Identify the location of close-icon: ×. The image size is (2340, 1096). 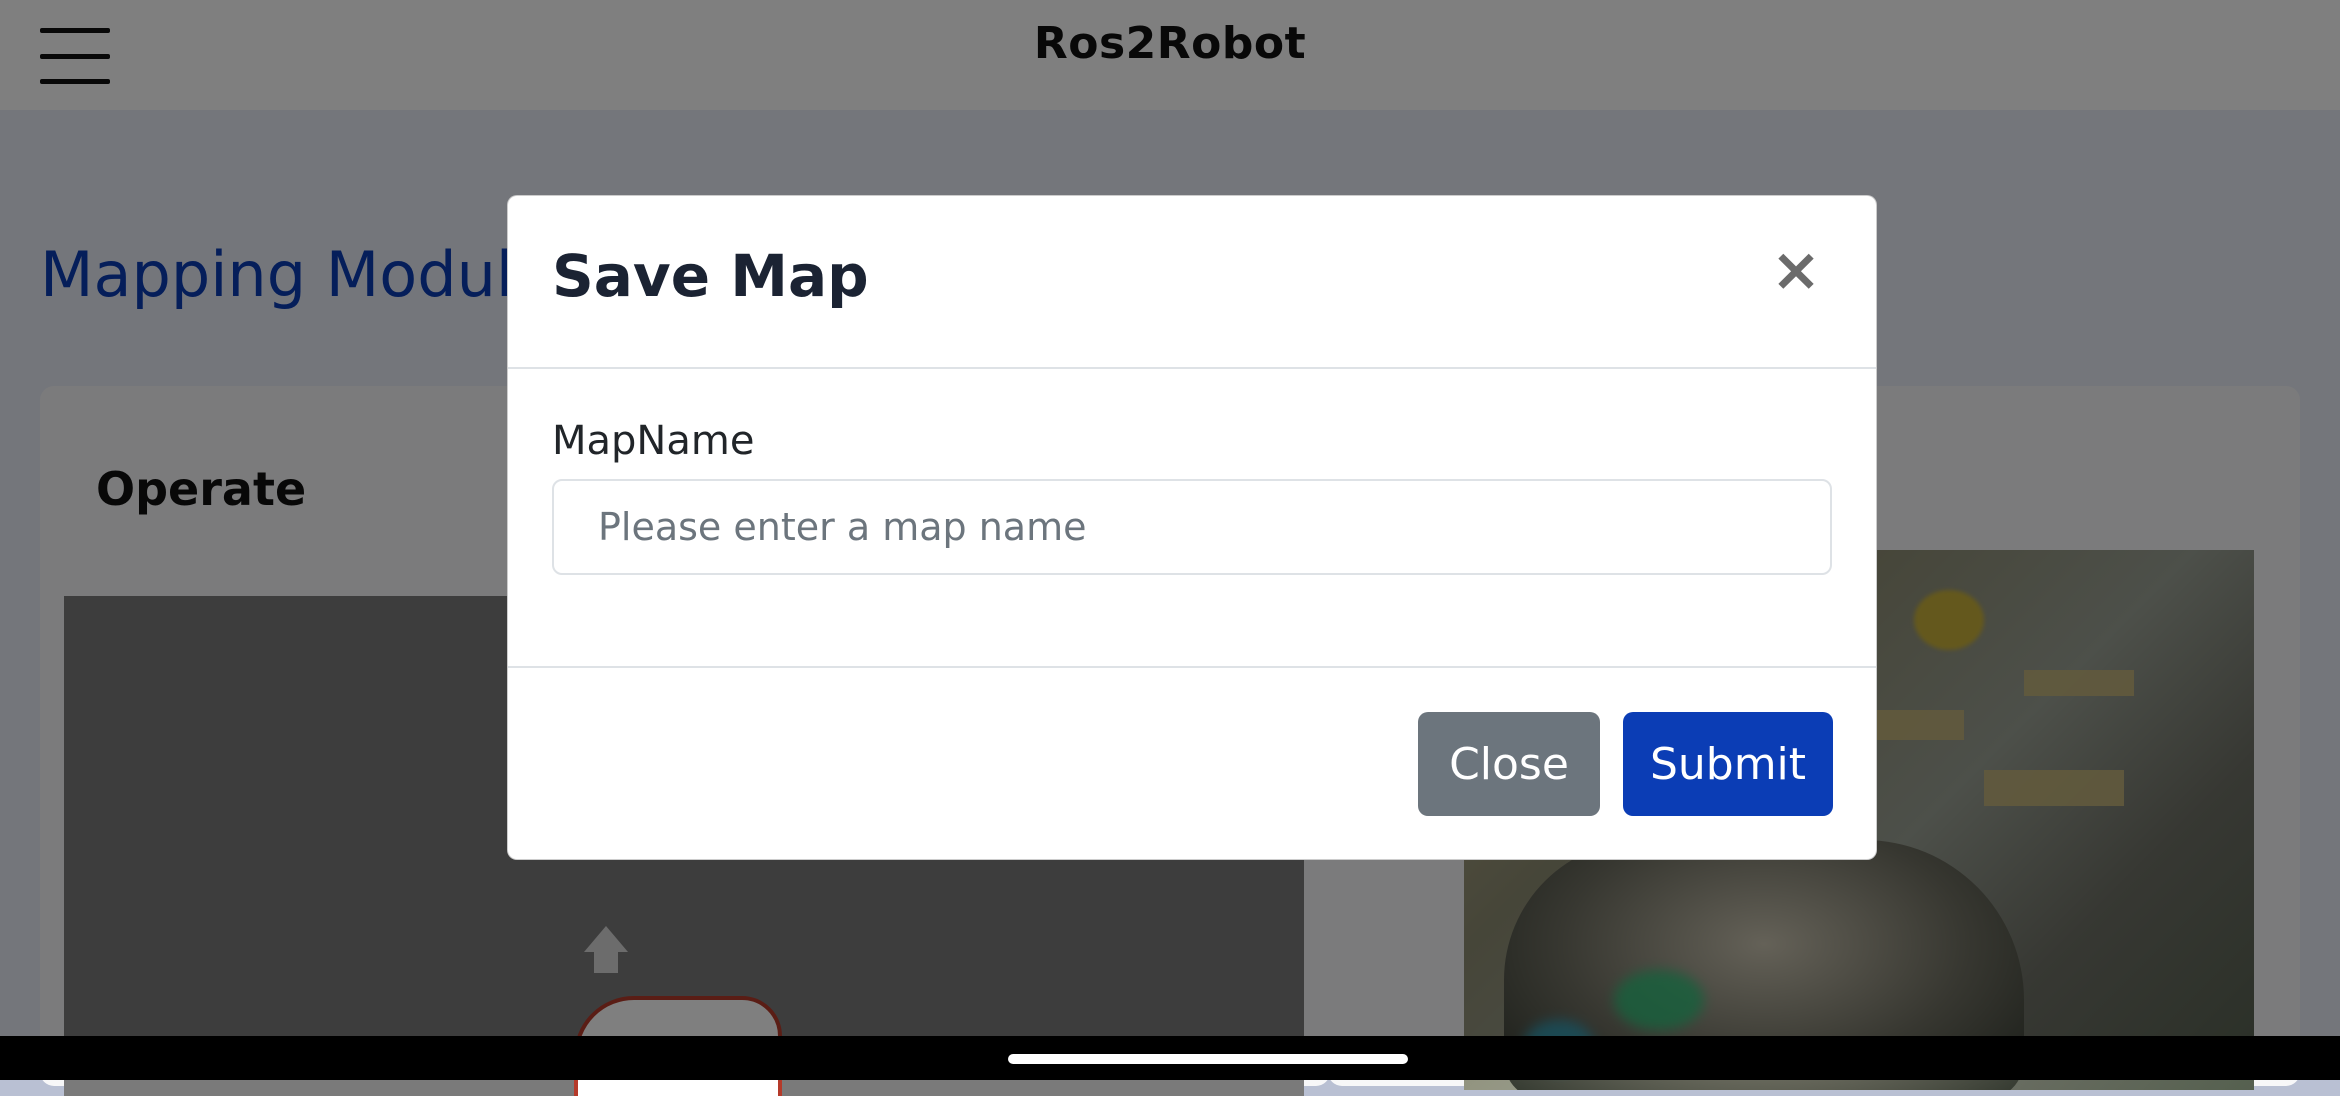
(1796, 270).